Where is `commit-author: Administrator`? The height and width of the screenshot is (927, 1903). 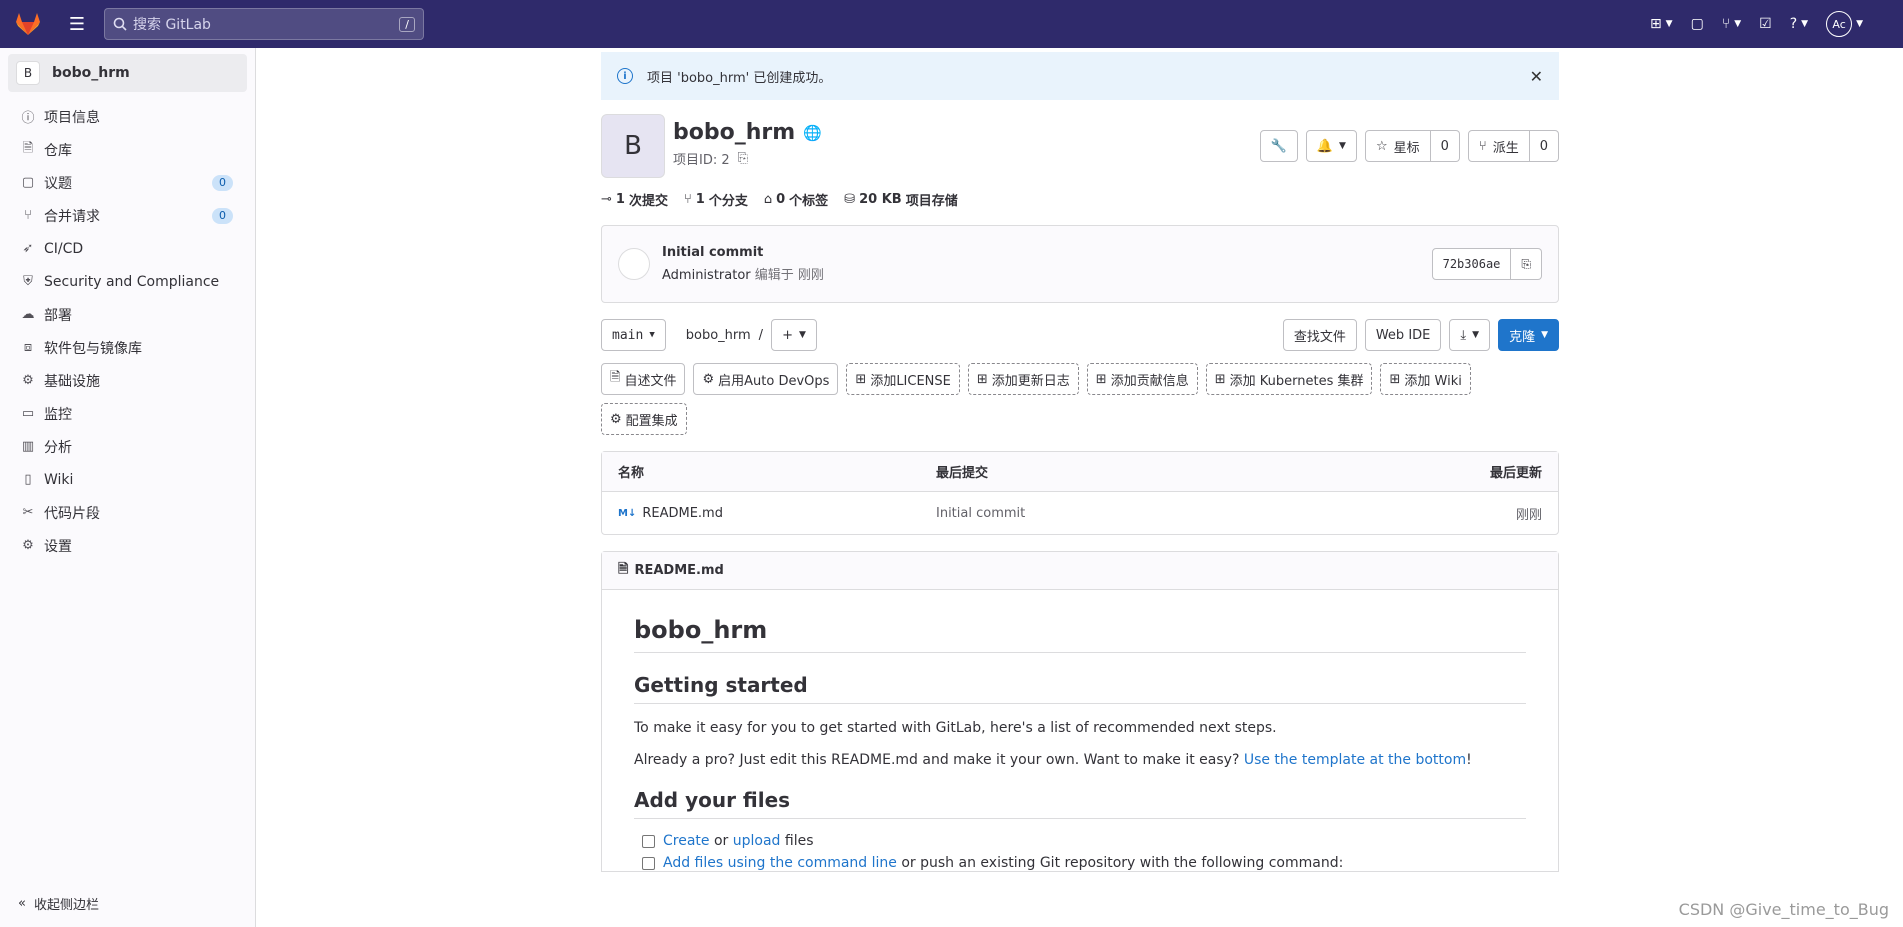 commit-author: Administrator is located at coordinates (706, 275).